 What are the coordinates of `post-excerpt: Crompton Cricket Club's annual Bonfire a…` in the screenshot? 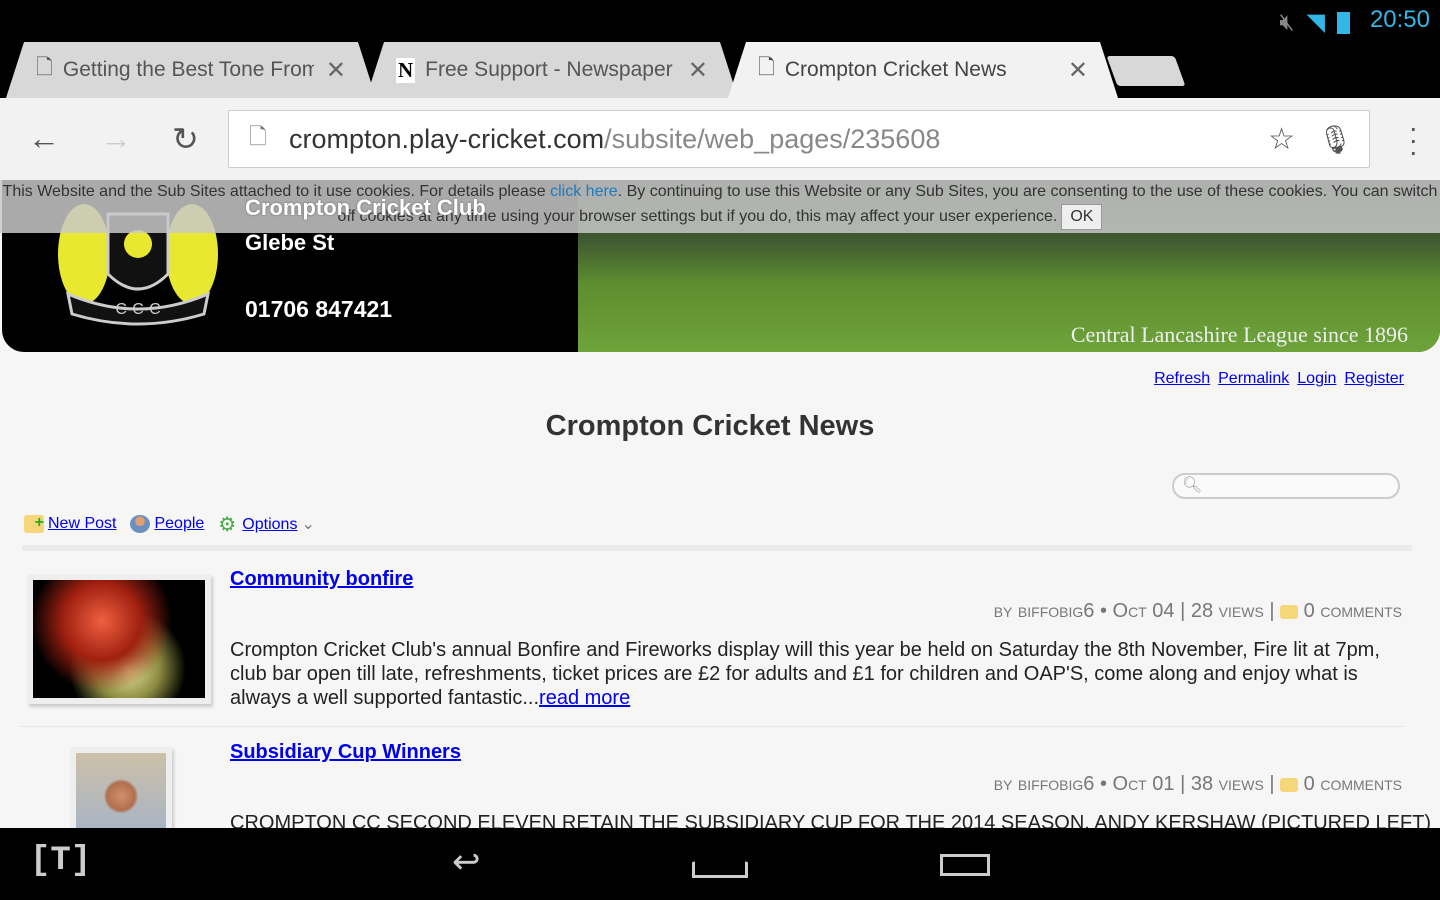 It's located at (805, 674).